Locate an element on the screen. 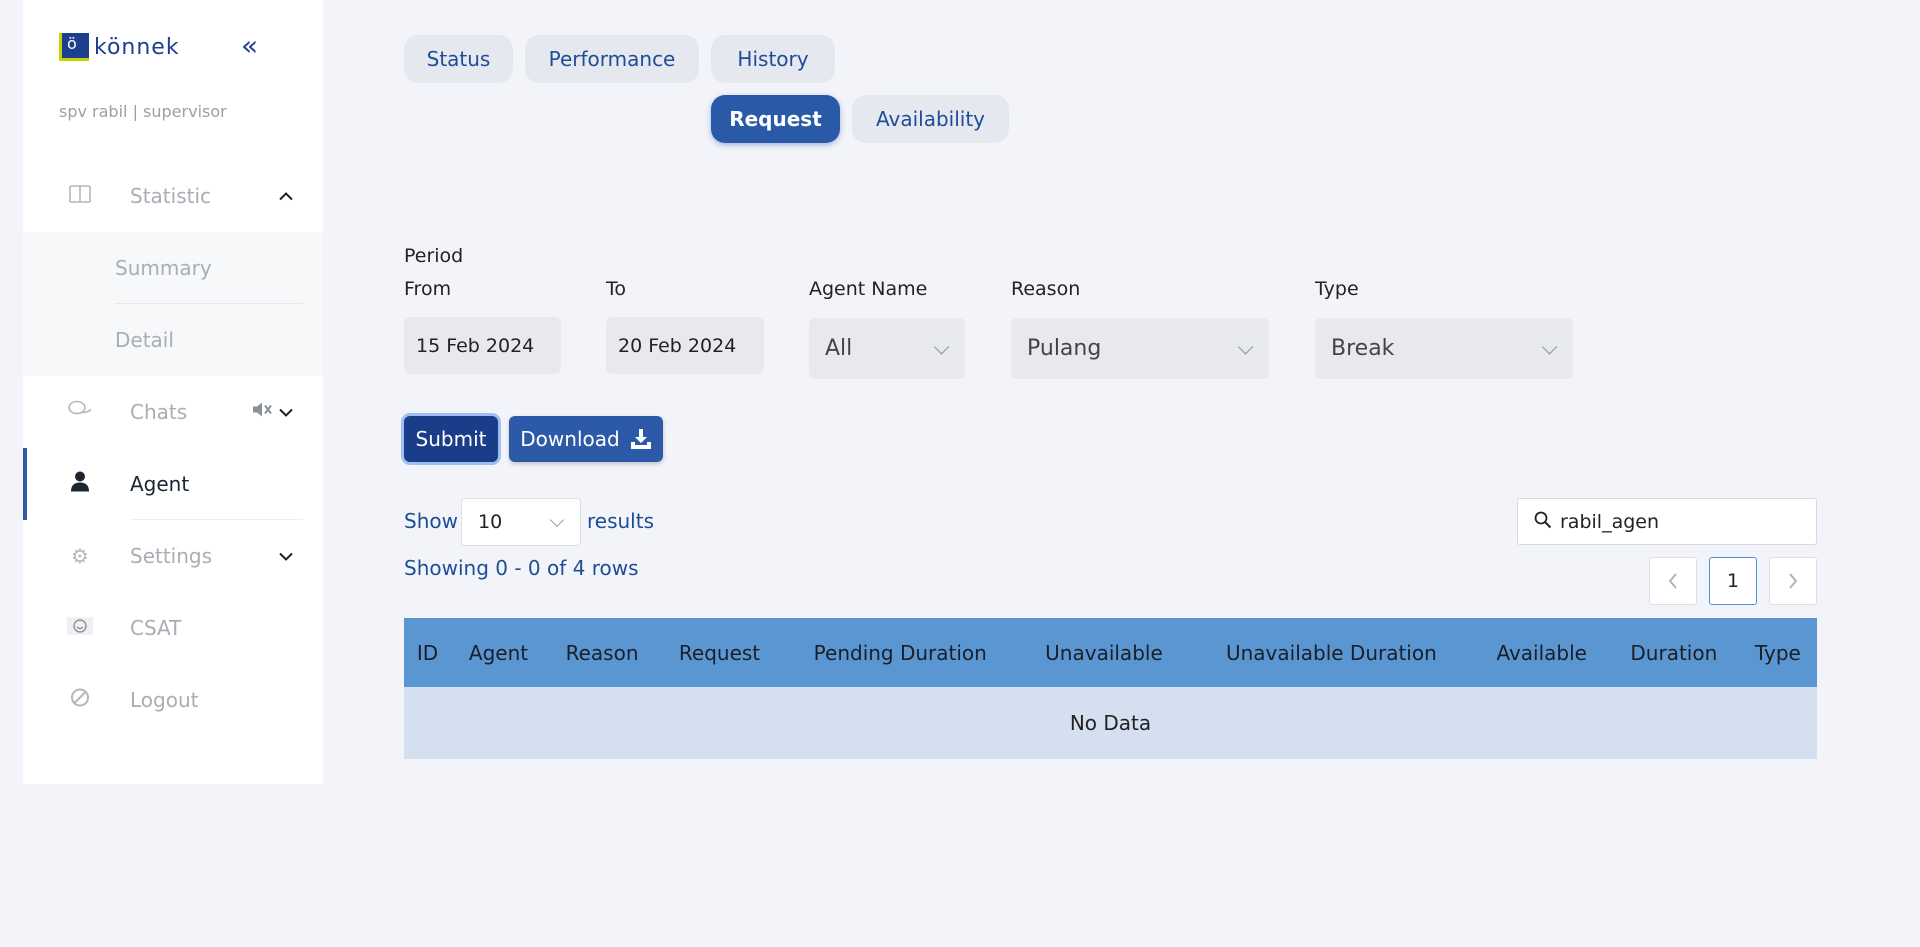 The image size is (1920, 947). smiley-icon is located at coordinates (80, 628).